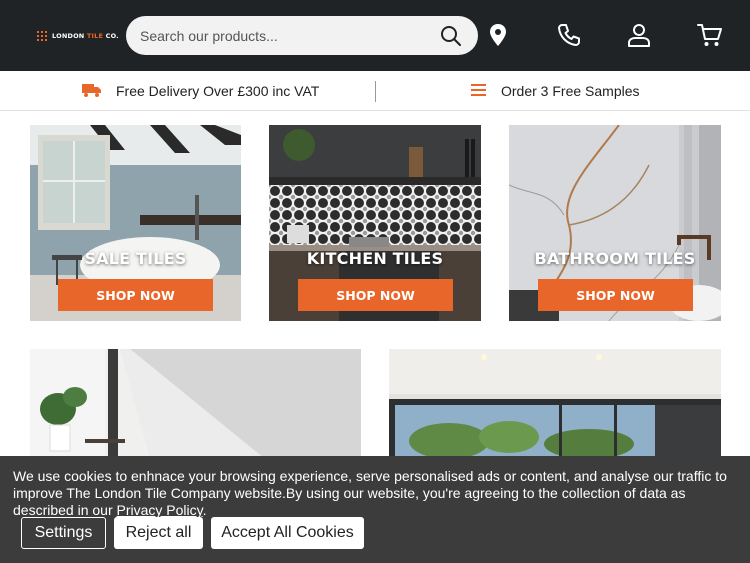 This screenshot has width=750, height=563. I want to click on category-tile-lower-right, so click(555, 404).